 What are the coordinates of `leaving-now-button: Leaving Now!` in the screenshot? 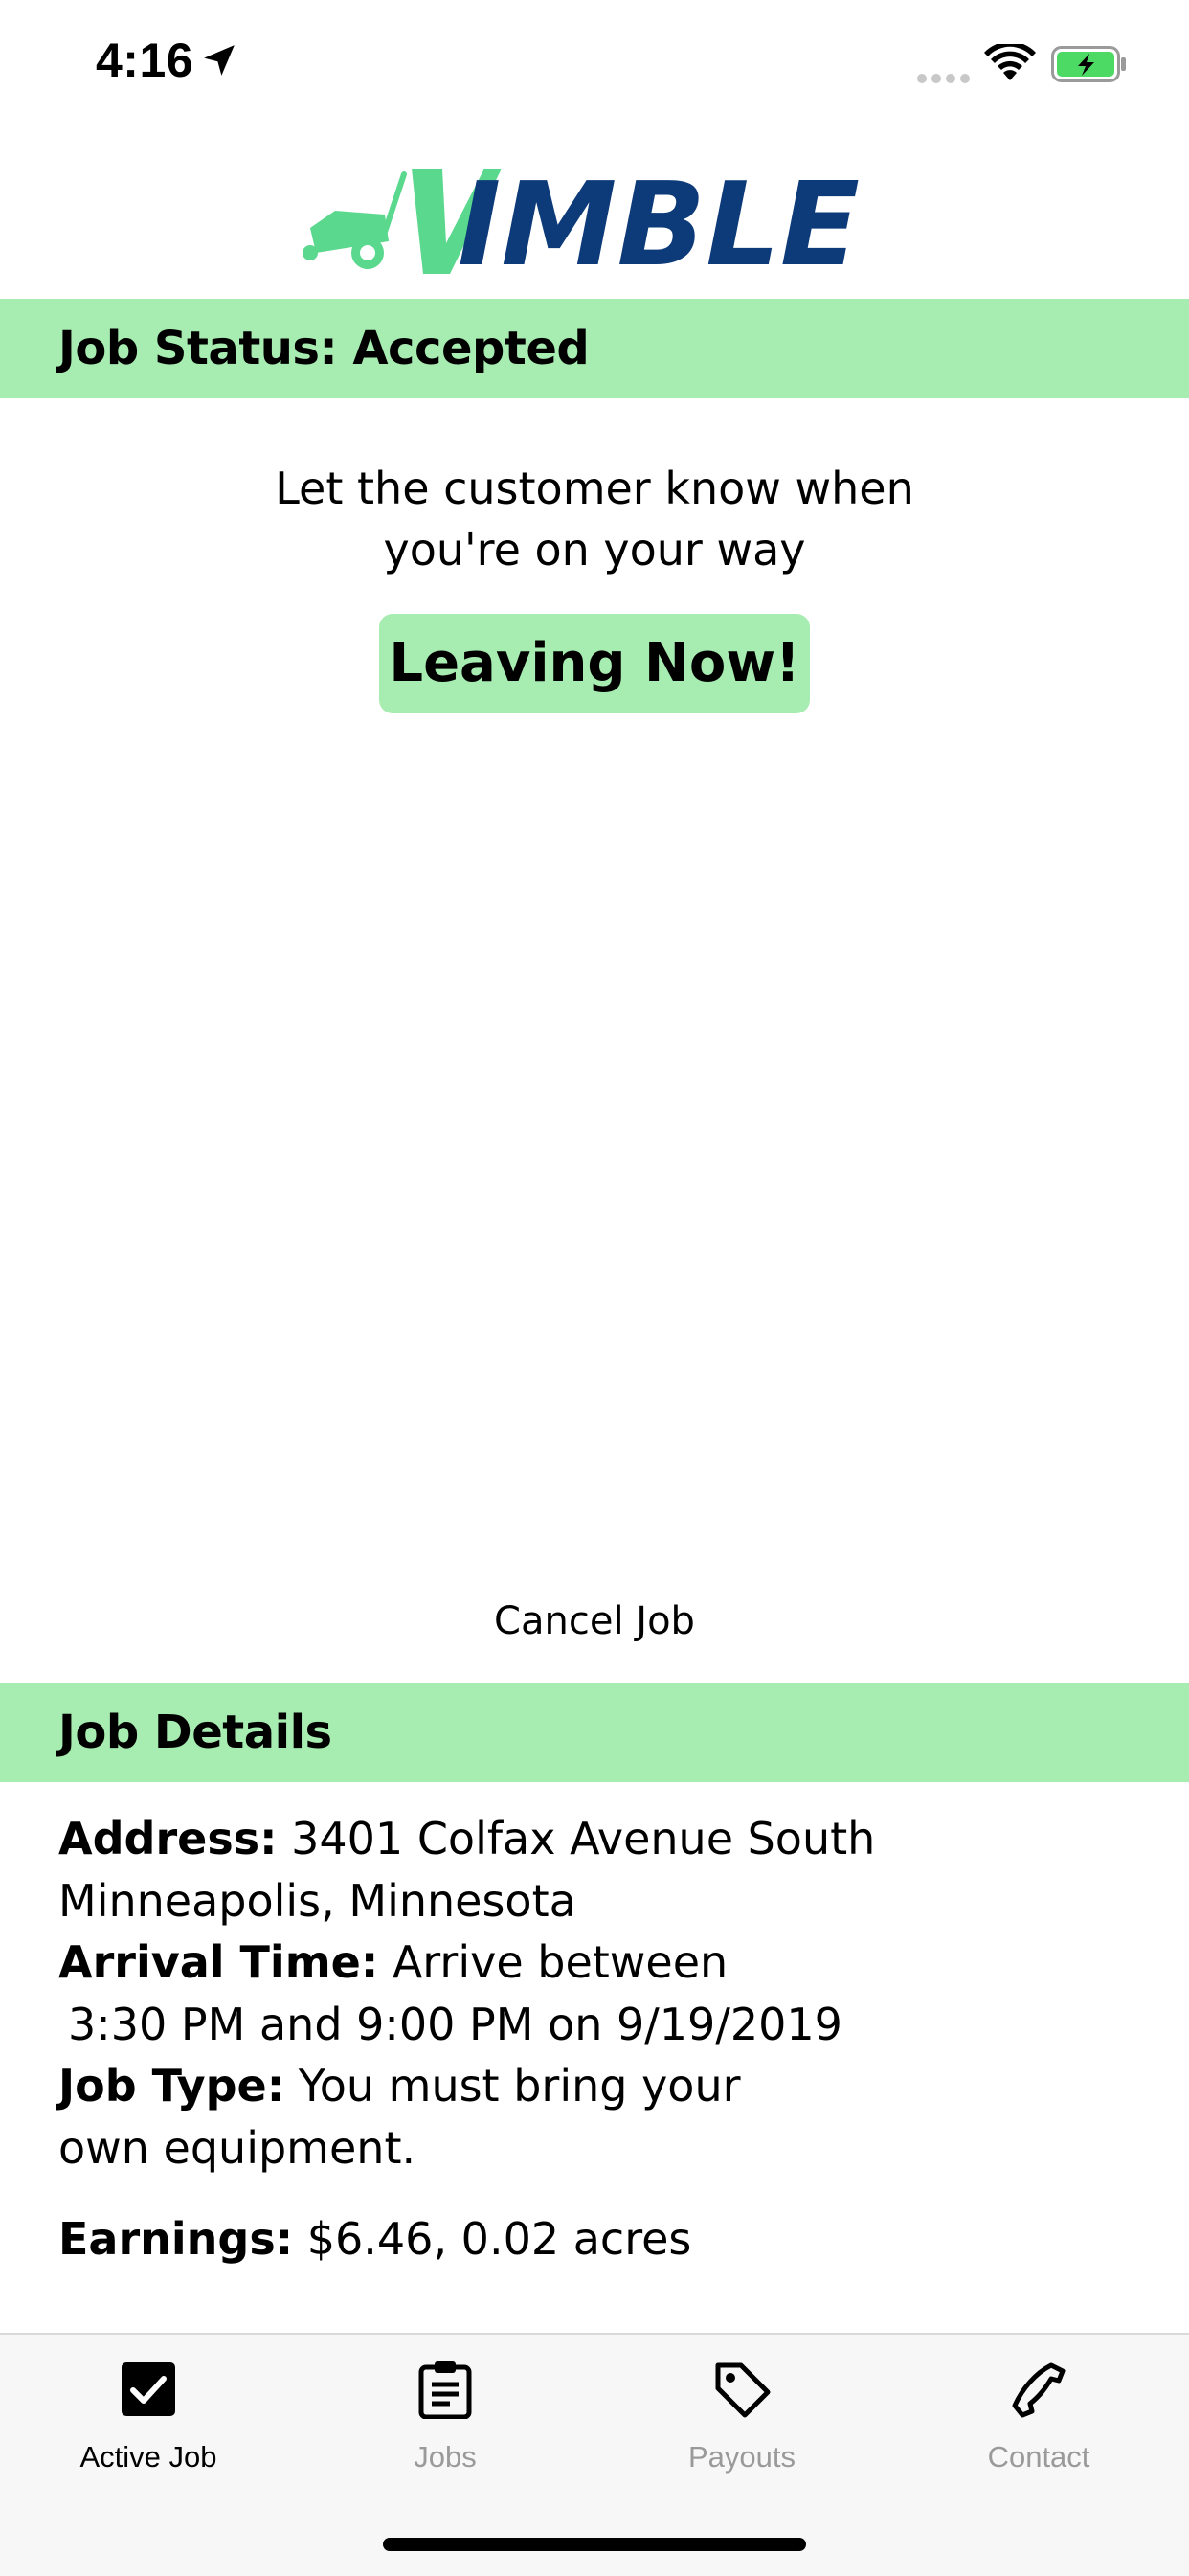 It's located at (594, 663).